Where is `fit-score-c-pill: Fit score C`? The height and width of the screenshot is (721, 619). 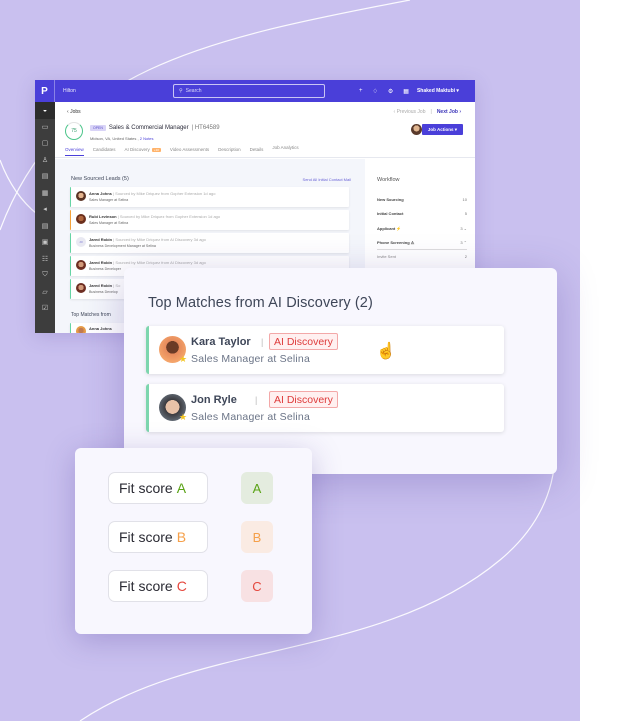
fit-score-c-pill: Fit score C is located at coordinates (158, 586).